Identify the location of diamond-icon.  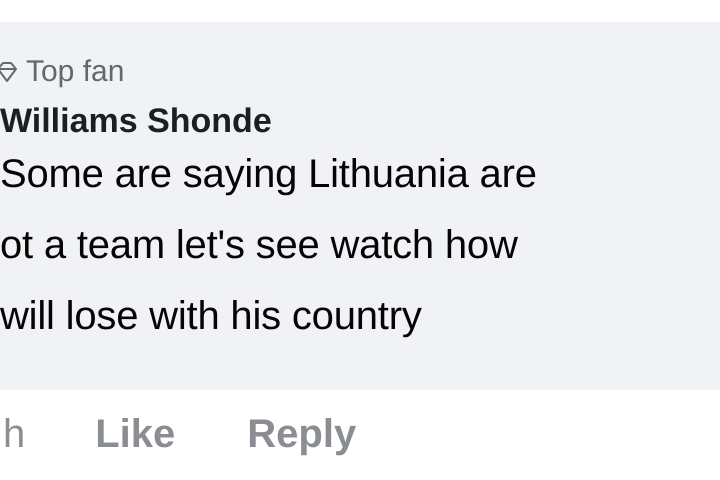
(9, 72).